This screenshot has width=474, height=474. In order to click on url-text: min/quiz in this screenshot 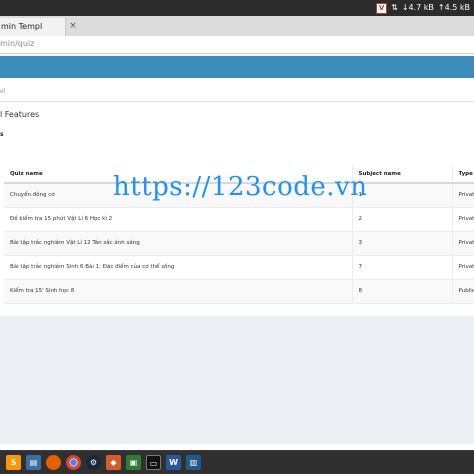, I will do `click(17, 43)`.